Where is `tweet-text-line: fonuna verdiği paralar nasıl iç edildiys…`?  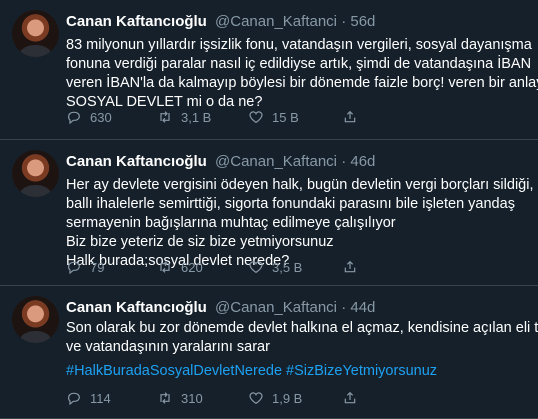
tweet-text-line: fonuna verdiği paralar nasıl iç edildiys… is located at coordinates (299, 64).